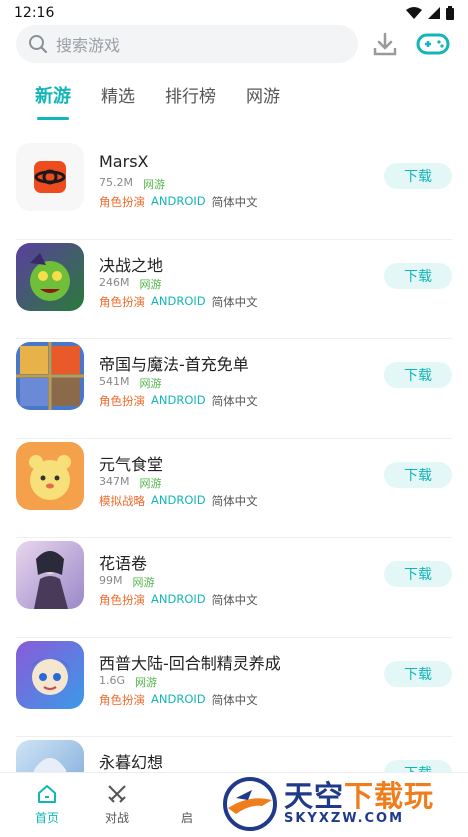 The image size is (468, 837). Describe the element at coordinates (187, 802) in the screenshot. I see `nav-launch: 启` at that location.